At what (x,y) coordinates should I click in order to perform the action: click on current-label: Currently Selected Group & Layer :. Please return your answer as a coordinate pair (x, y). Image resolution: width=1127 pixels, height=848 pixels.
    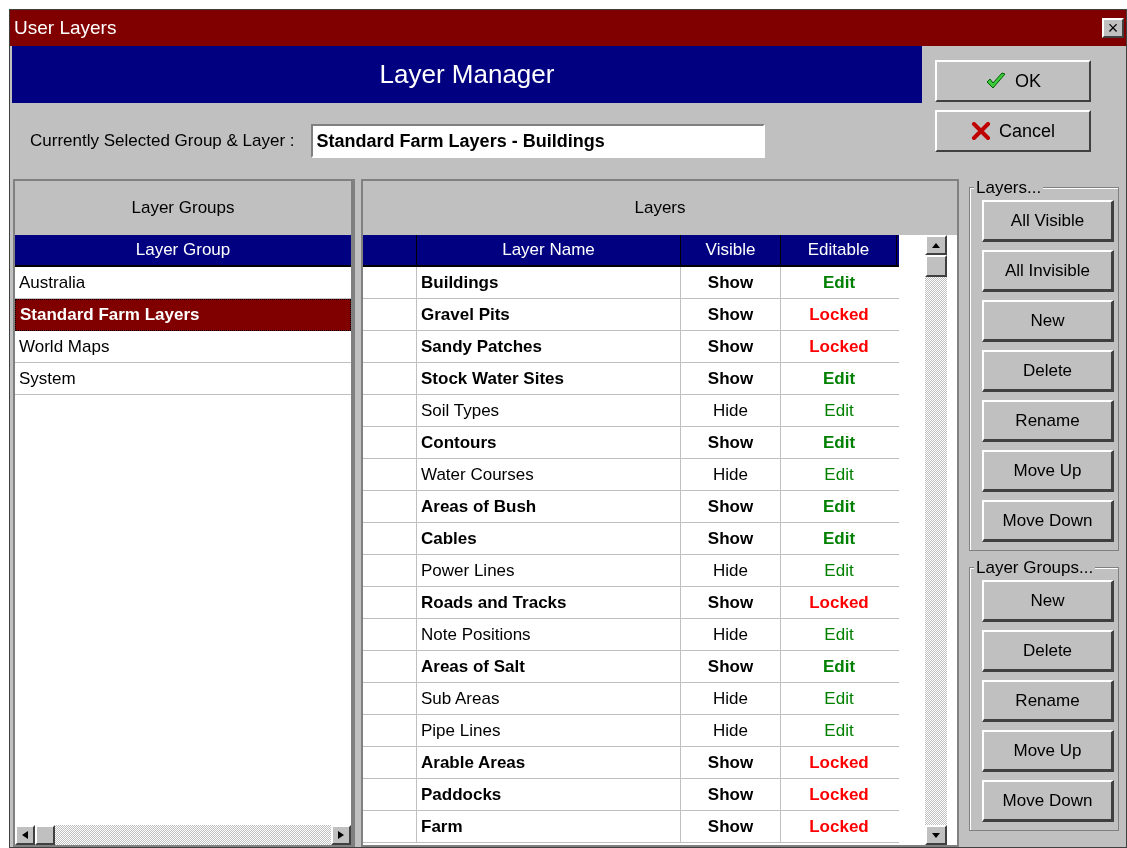
    Looking at the image, I should click on (162, 141).